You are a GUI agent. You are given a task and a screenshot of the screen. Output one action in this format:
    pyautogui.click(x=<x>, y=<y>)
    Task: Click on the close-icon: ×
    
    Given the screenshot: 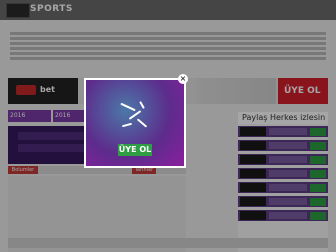 What is the action you would take?
    pyautogui.click(x=183, y=79)
    